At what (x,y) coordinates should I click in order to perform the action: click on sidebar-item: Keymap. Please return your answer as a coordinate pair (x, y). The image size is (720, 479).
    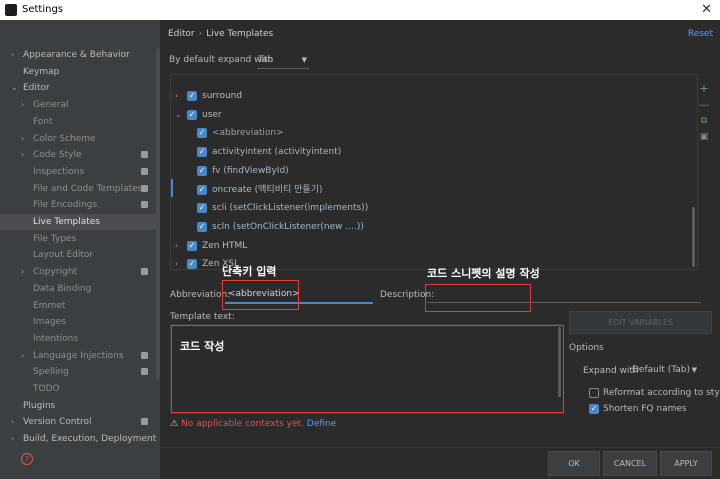
    Looking at the image, I should click on (78, 72).